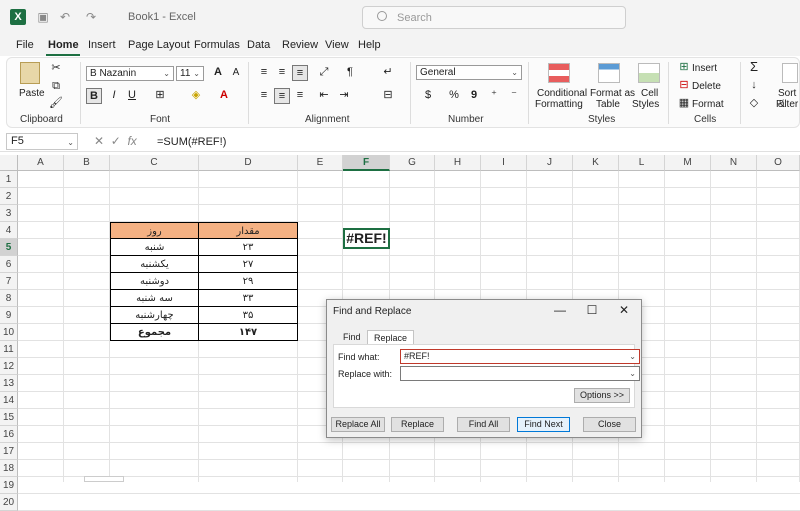 The height and width of the screenshot is (511, 800). Describe the element at coordinates (282, 73) in the screenshot. I see `align-middle-icon: ≡` at that location.